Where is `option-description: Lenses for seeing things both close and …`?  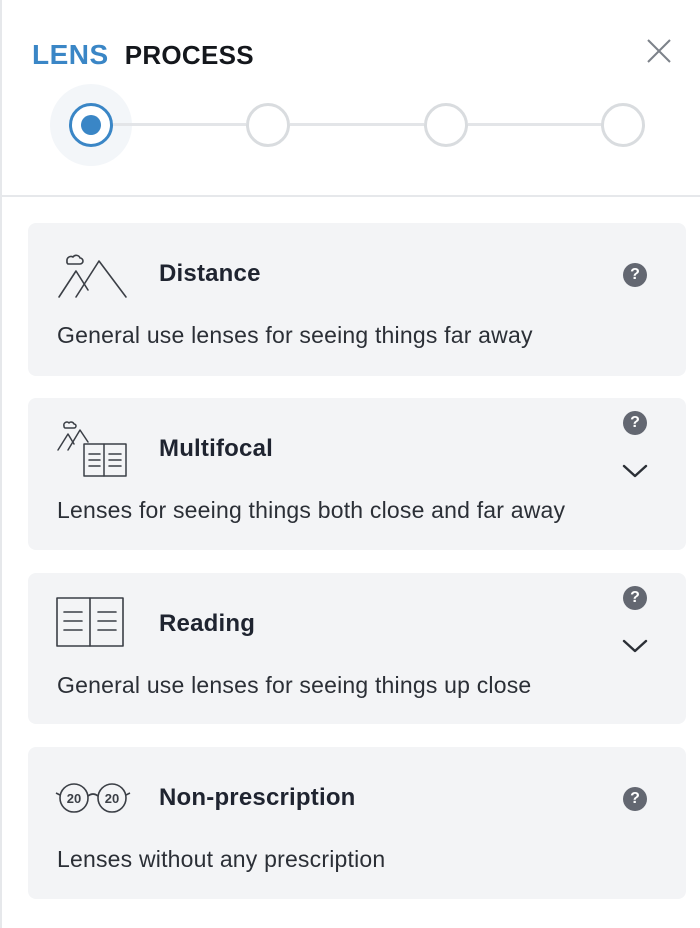
option-description: Lenses for seeing things both close and … is located at coordinates (311, 510).